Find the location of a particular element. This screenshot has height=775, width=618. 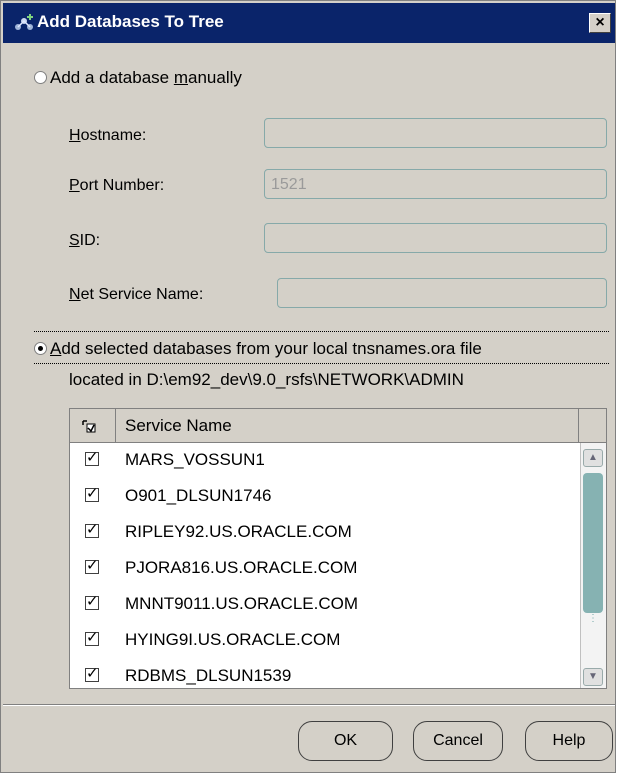

service-name-cell: O901_DLSUN1746 is located at coordinates (198, 495).